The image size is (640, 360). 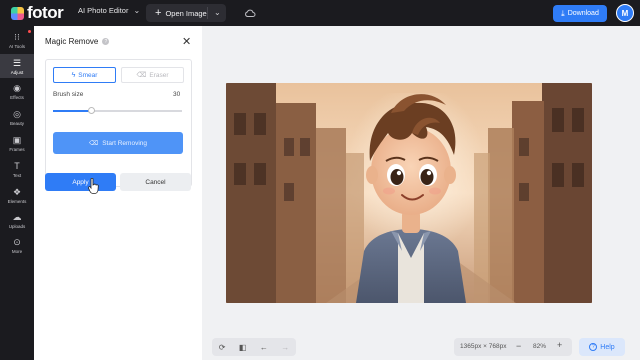 What do you see at coordinates (72, 41) in the screenshot?
I see `panel-title-text: Magic Remove` at bounding box center [72, 41].